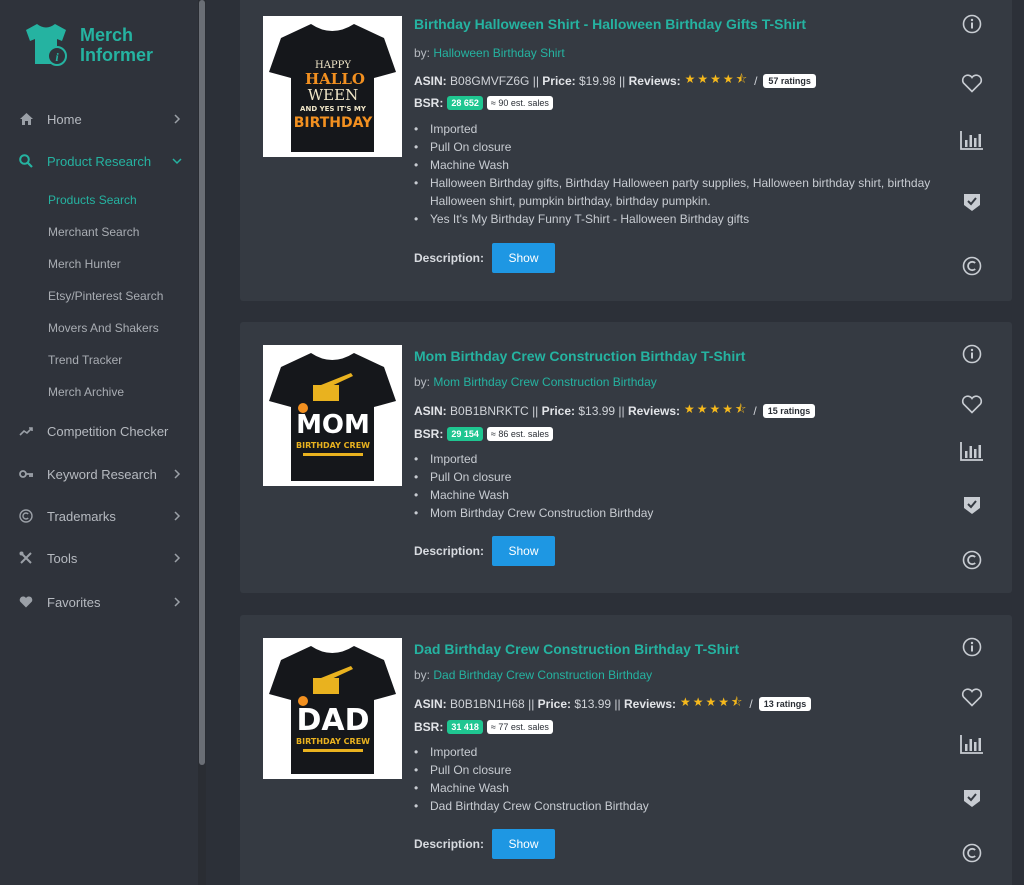  What do you see at coordinates (202, 382) in the screenshot?
I see `sidebar-scrollbar-thumb` at bounding box center [202, 382].